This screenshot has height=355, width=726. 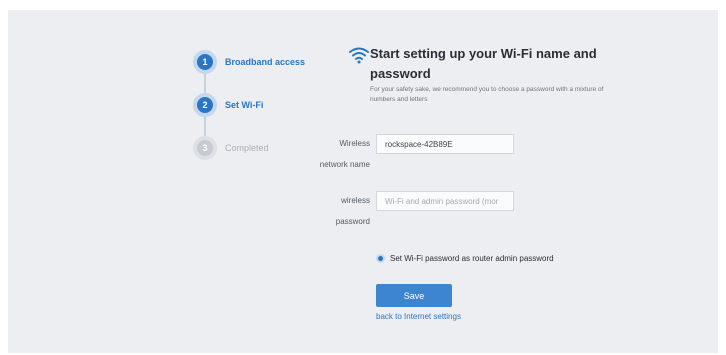 I want to click on network-name-label-line2: network name, so click(x=344, y=164).